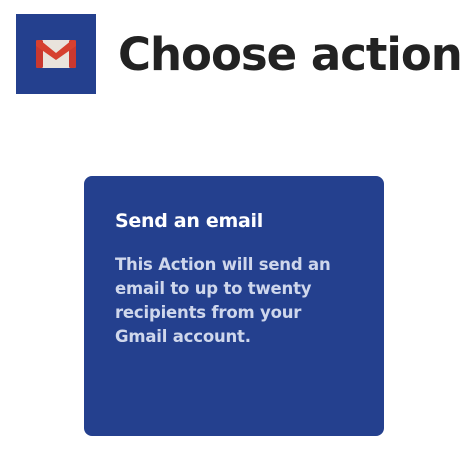 The height and width of the screenshot is (456, 473). What do you see at coordinates (189, 221) in the screenshot?
I see `action-title: Send an email` at bounding box center [189, 221].